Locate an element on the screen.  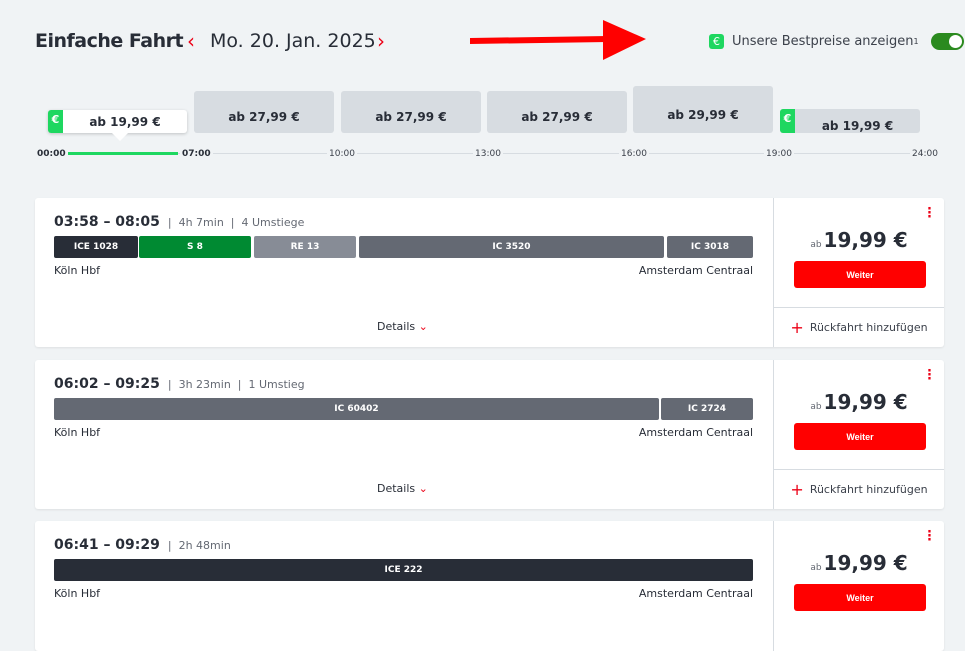
connection-times: 06:41 – 09:29 is located at coordinates (107, 545).